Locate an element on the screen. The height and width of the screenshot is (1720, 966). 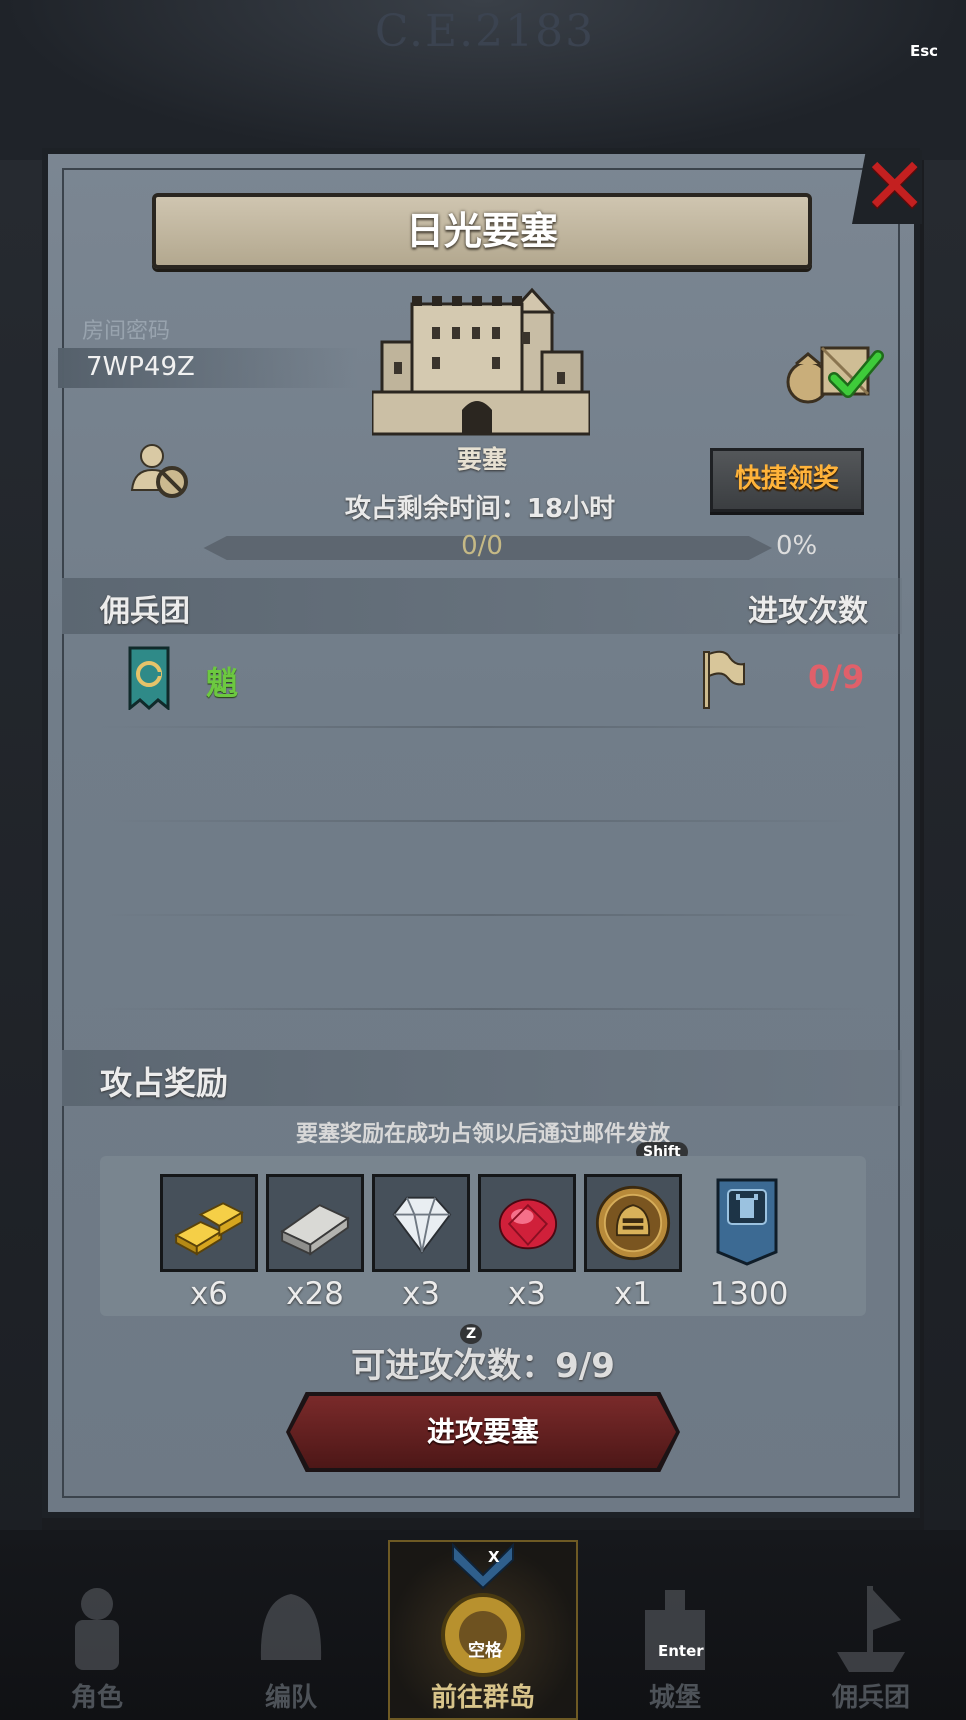
iron-ingot-icon is located at coordinates (315, 1223).